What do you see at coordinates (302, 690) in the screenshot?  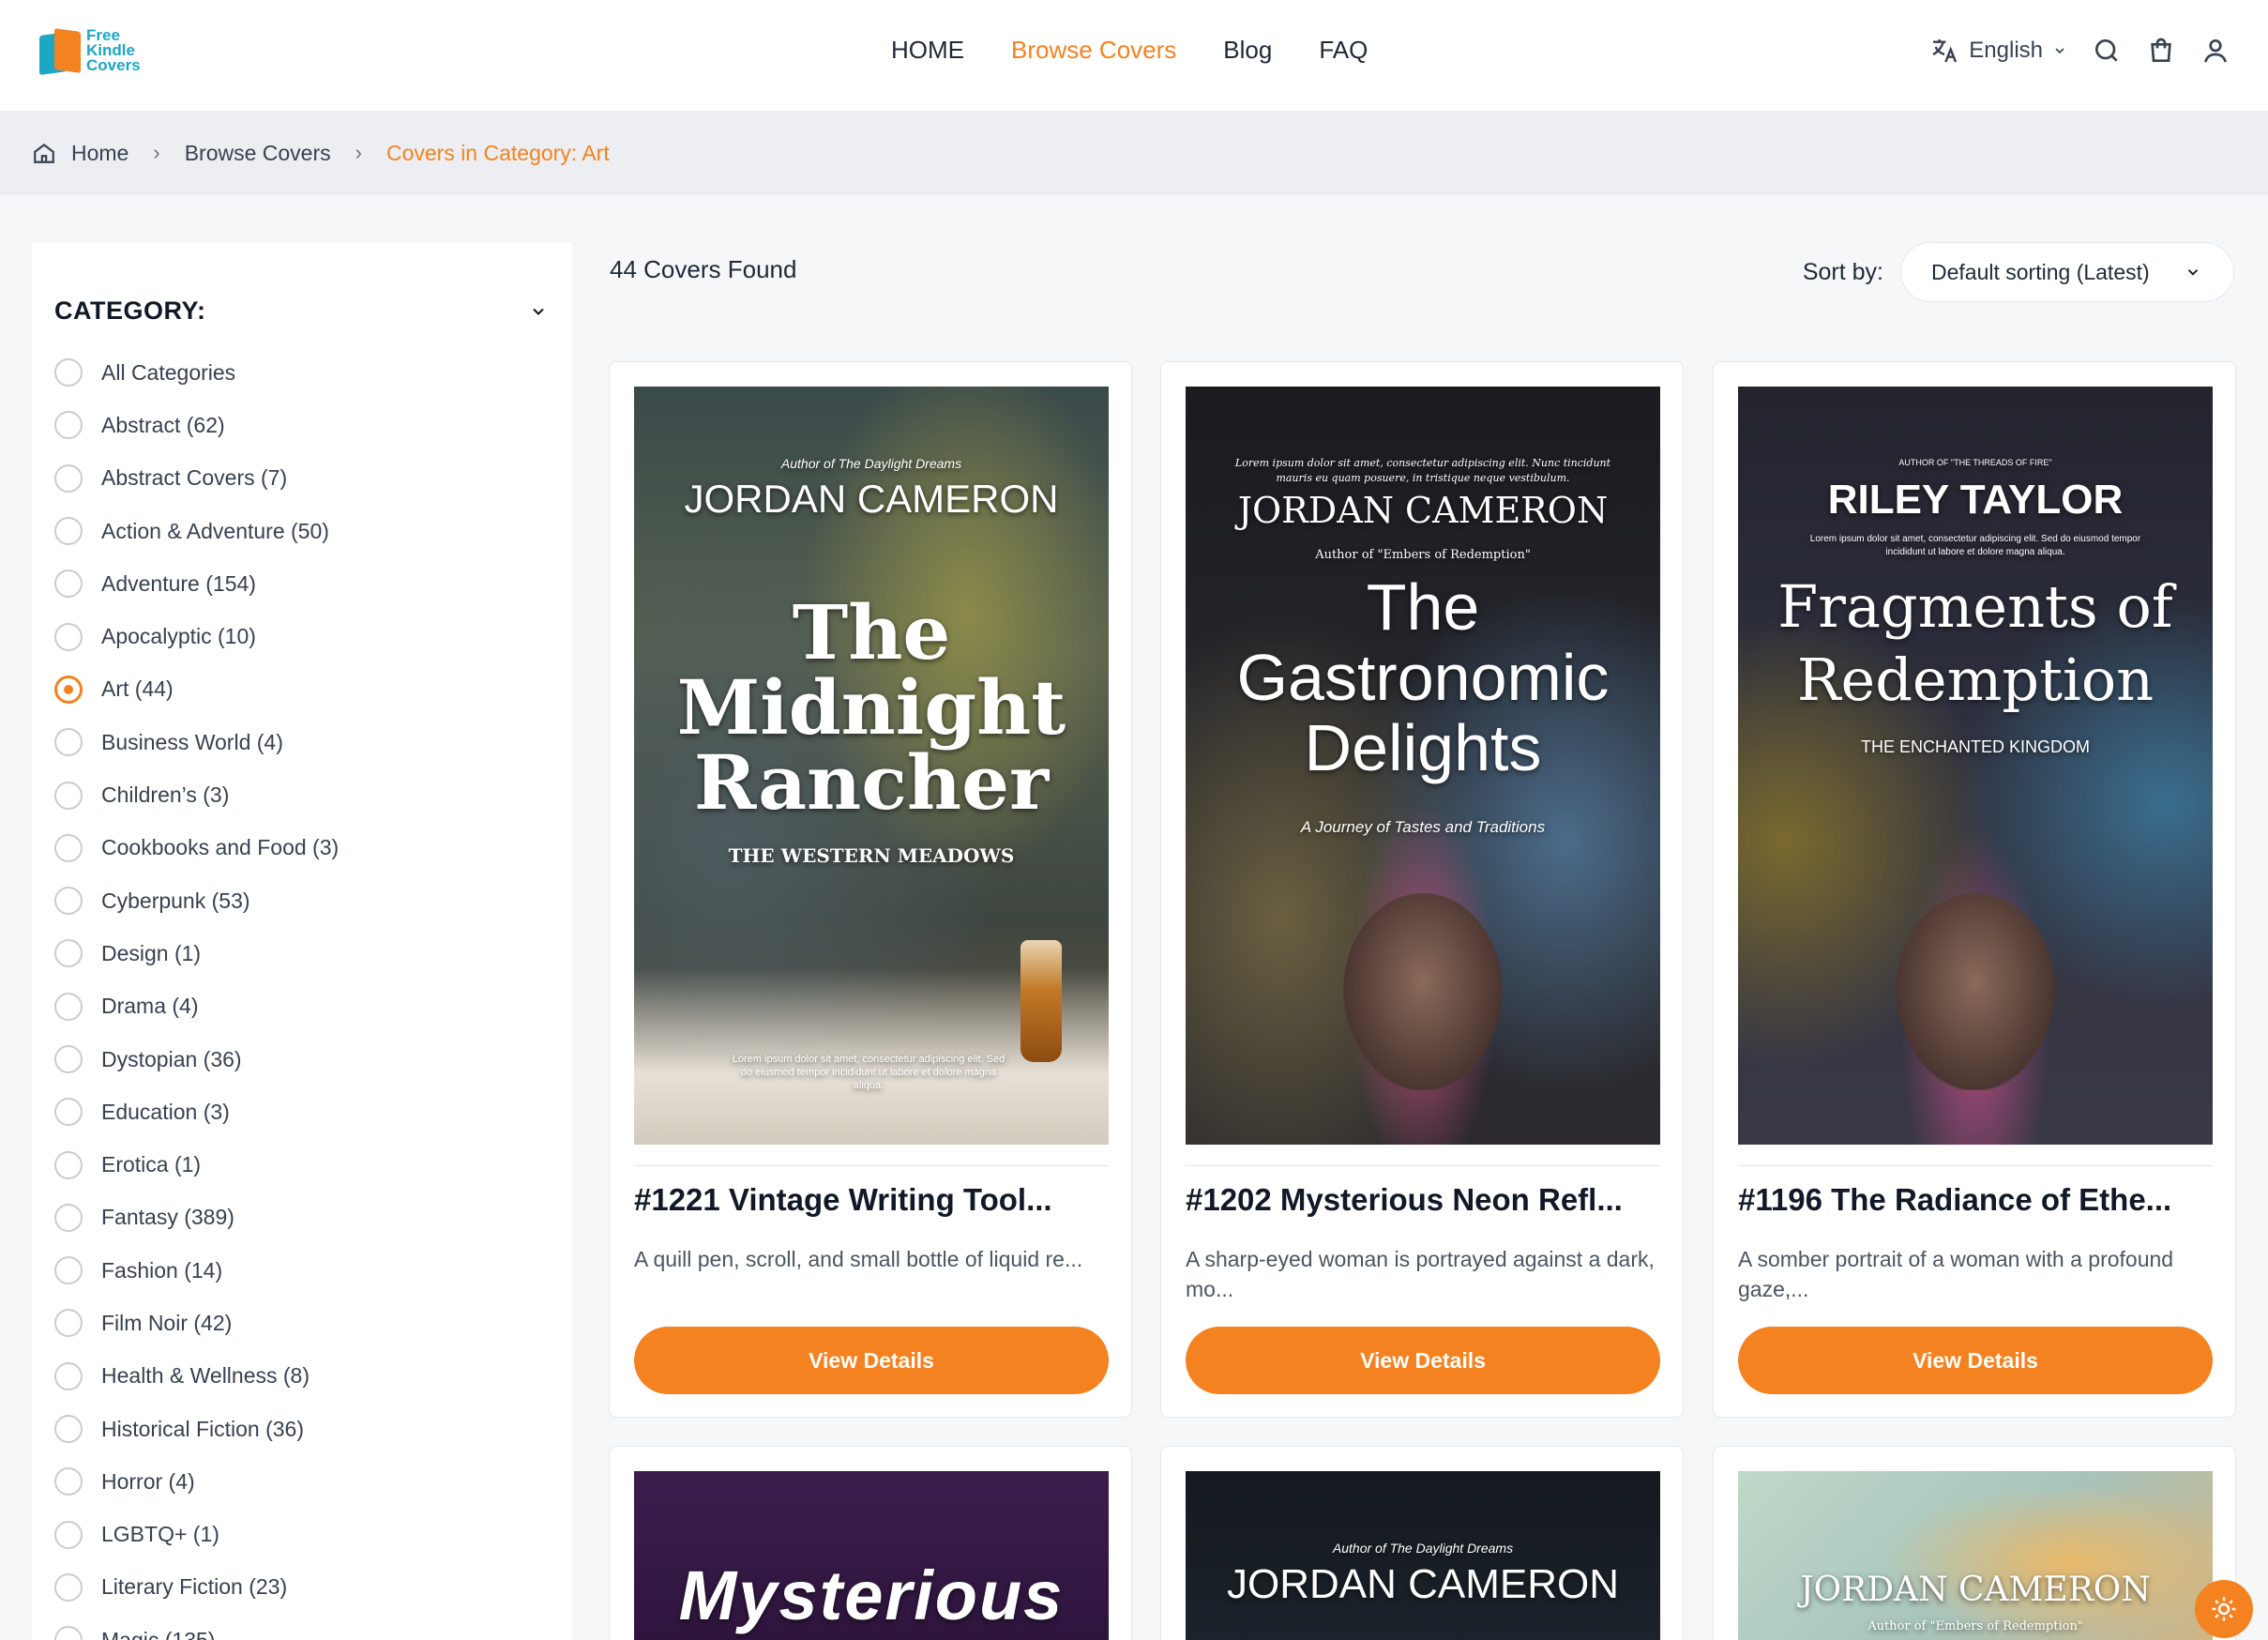 I see `category-option: Art (44)` at bounding box center [302, 690].